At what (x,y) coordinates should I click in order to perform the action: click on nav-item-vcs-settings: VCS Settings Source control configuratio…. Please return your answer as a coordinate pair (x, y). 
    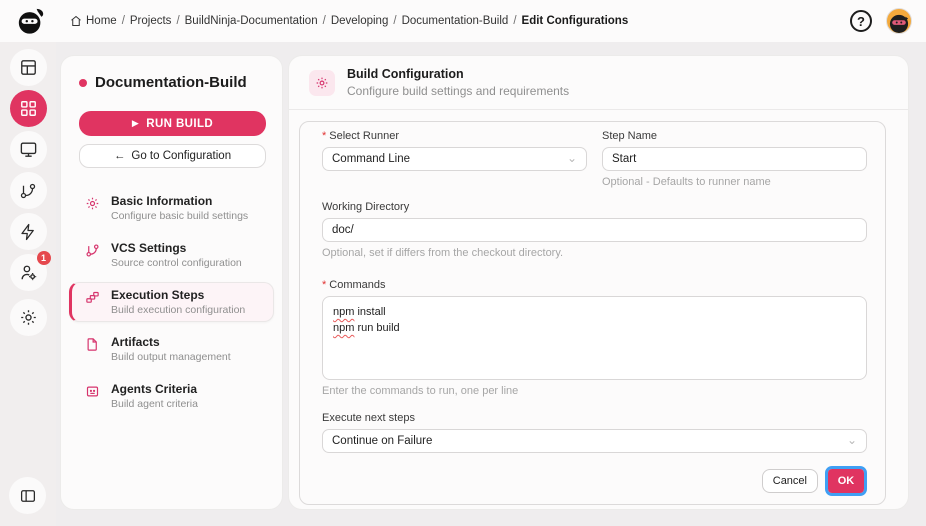
    Looking at the image, I should click on (171, 255).